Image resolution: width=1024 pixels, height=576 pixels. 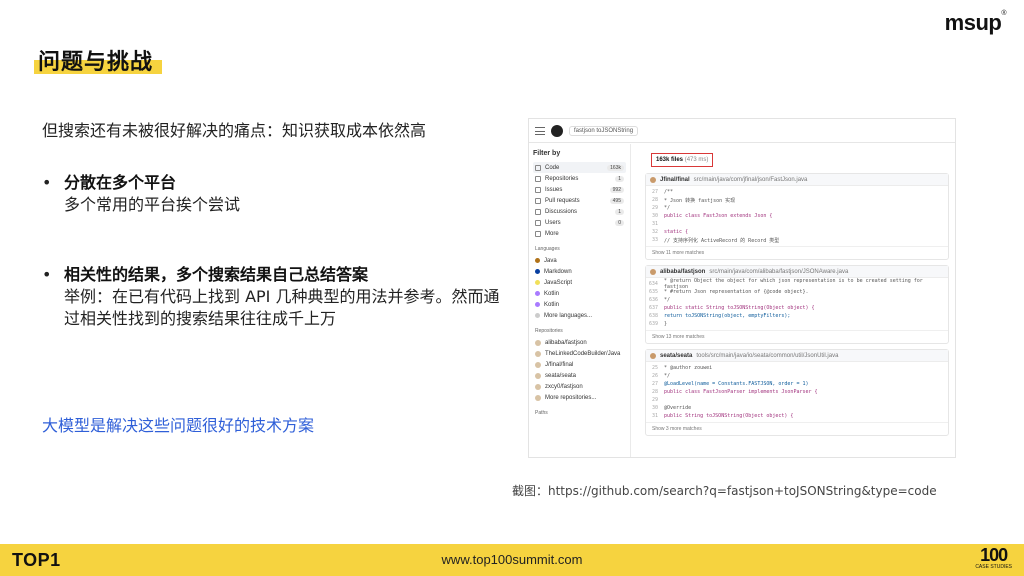 What do you see at coordinates (797, 400) in the screenshot?
I see `code-line: 29` at bounding box center [797, 400].